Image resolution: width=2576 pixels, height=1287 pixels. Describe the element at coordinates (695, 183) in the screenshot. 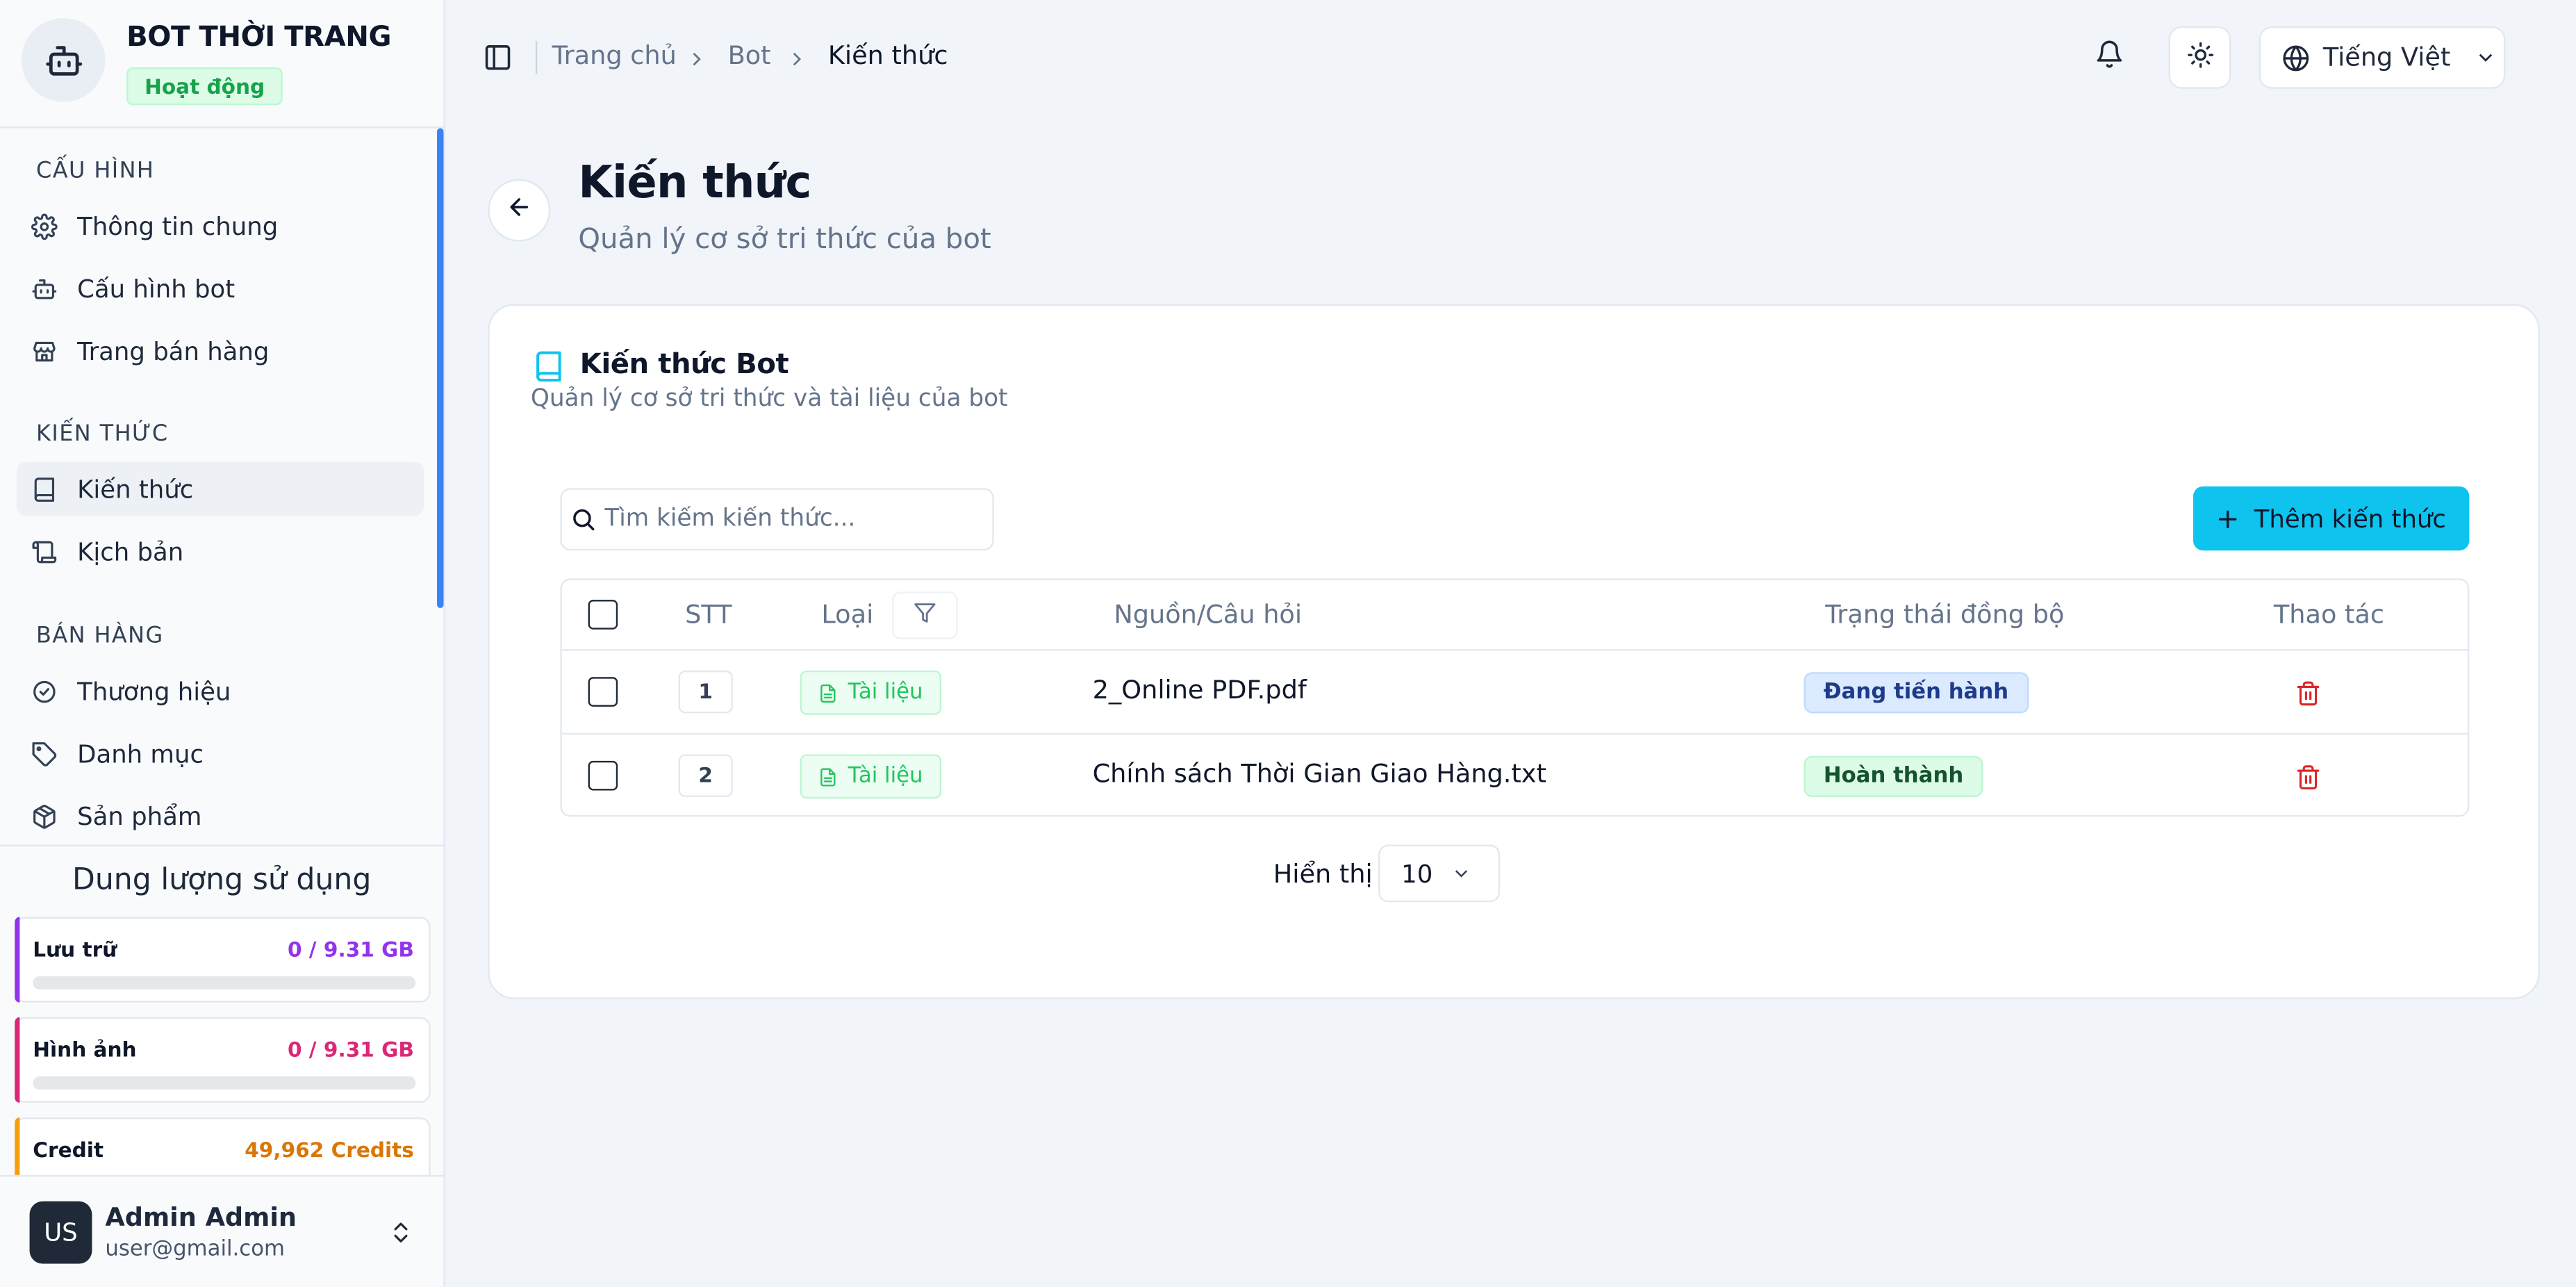

I see `page-title: Kiến thức` at that location.